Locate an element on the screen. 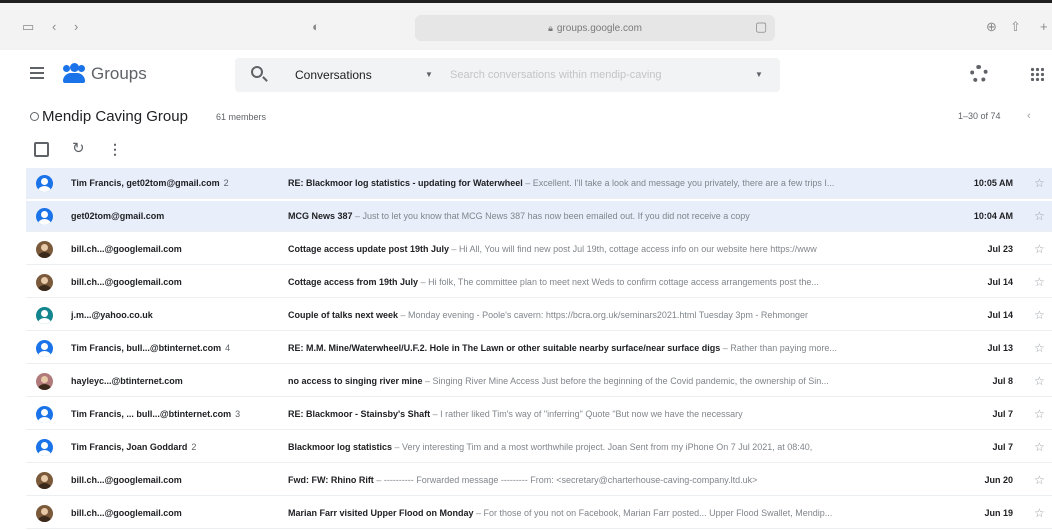  sender-name: hayleyc...@btinternet.com is located at coordinates (127, 381).